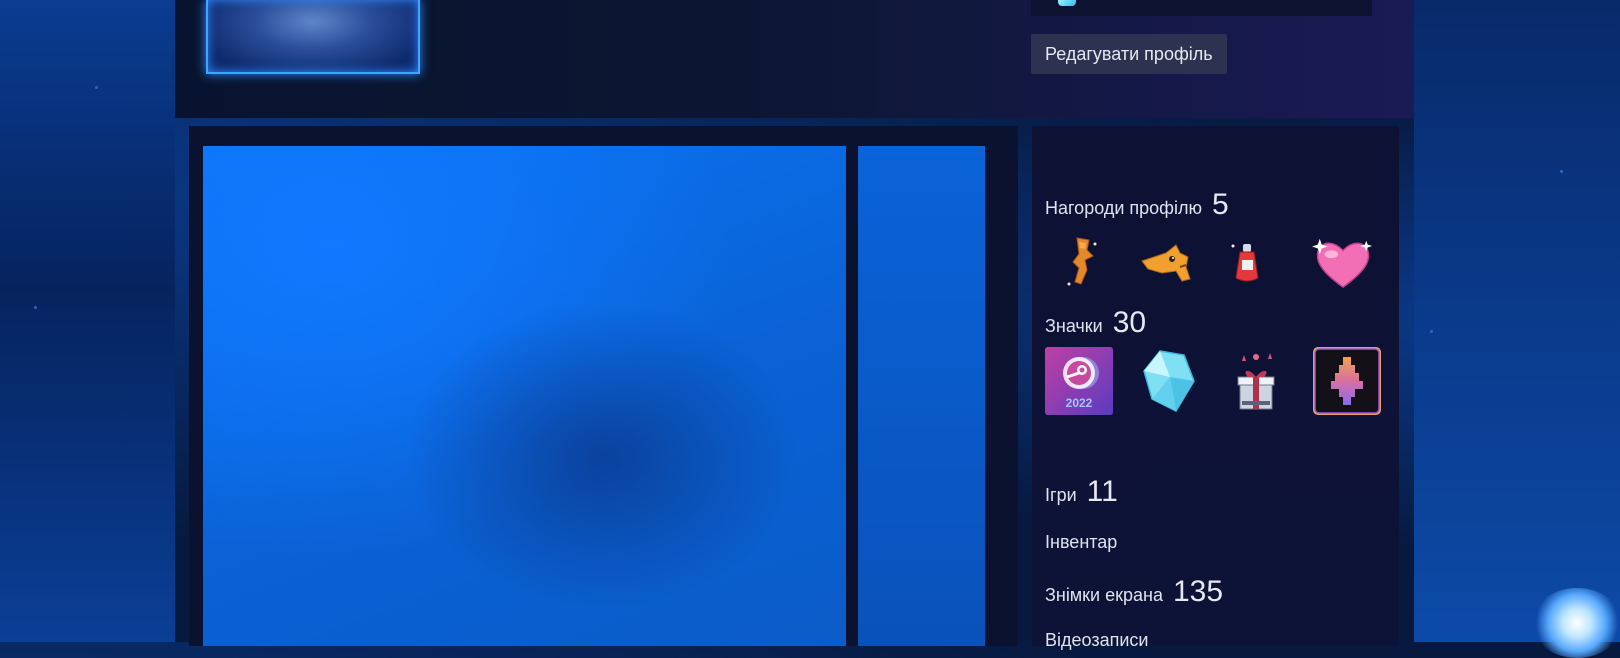 This screenshot has height=658, width=1620. I want to click on screenshots-link: Знімки екрана 135, so click(1134, 592).